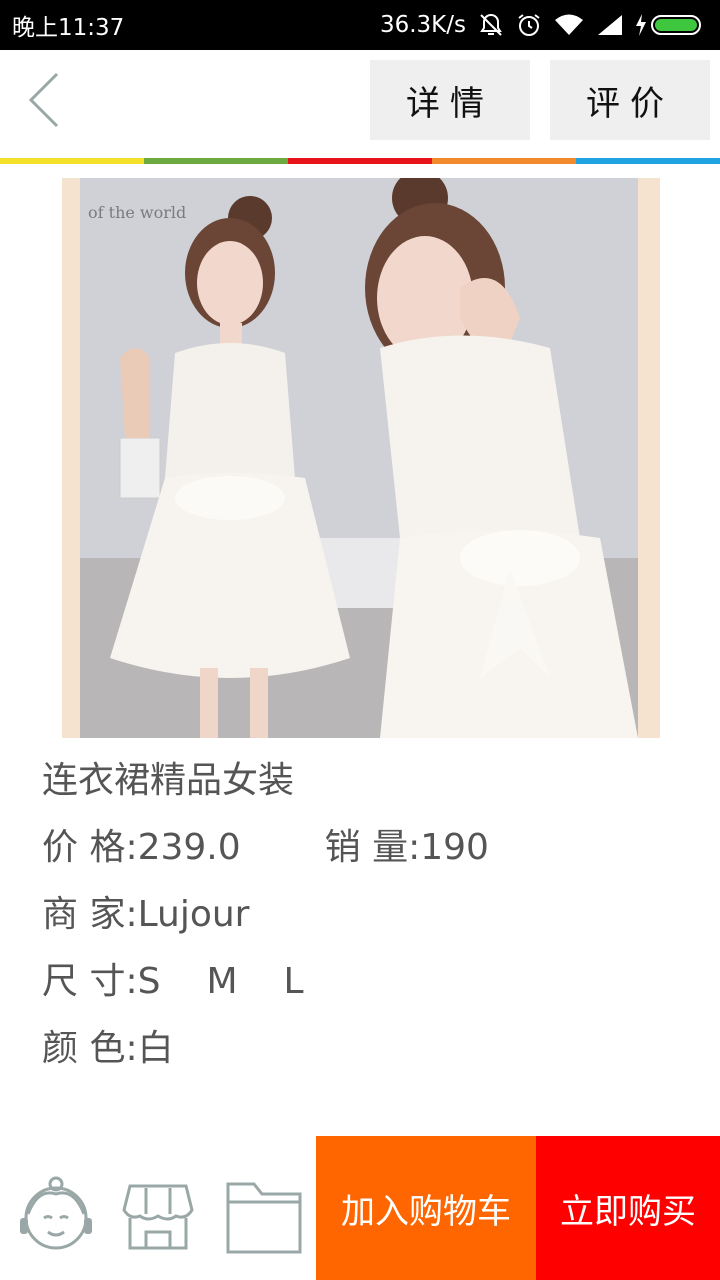 The width and height of the screenshot is (720, 1280). What do you see at coordinates (90, 847) in the screenshot?
I see `price-label: 价 格:` at bounding box center [90, 847].